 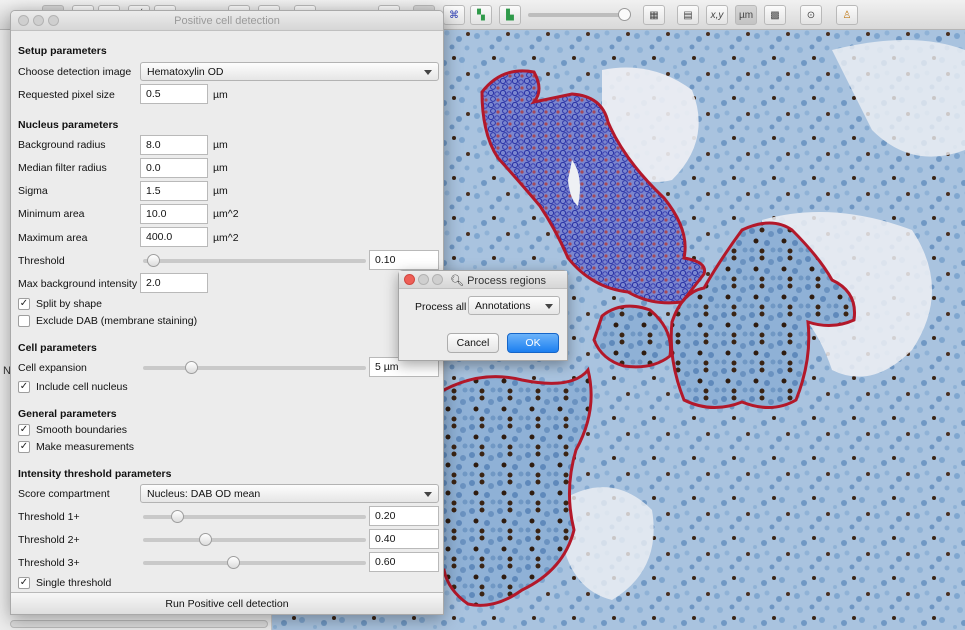 I want to click on threshold-1-field: 0.20, so click(x=404, y=516).